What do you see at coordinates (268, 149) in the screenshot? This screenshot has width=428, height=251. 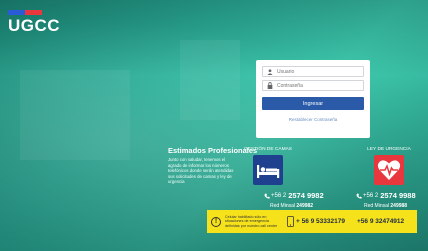 I see `bed-management-title: GESTIÓN DE CAMAS` at bounding box center [268, 149].